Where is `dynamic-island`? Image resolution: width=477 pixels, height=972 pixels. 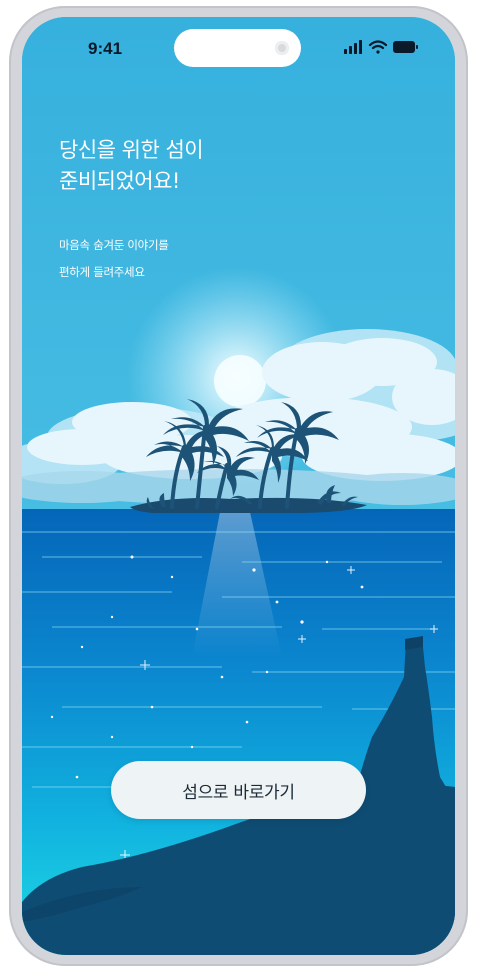 dynamic-island is located at coordinates (237, 48).